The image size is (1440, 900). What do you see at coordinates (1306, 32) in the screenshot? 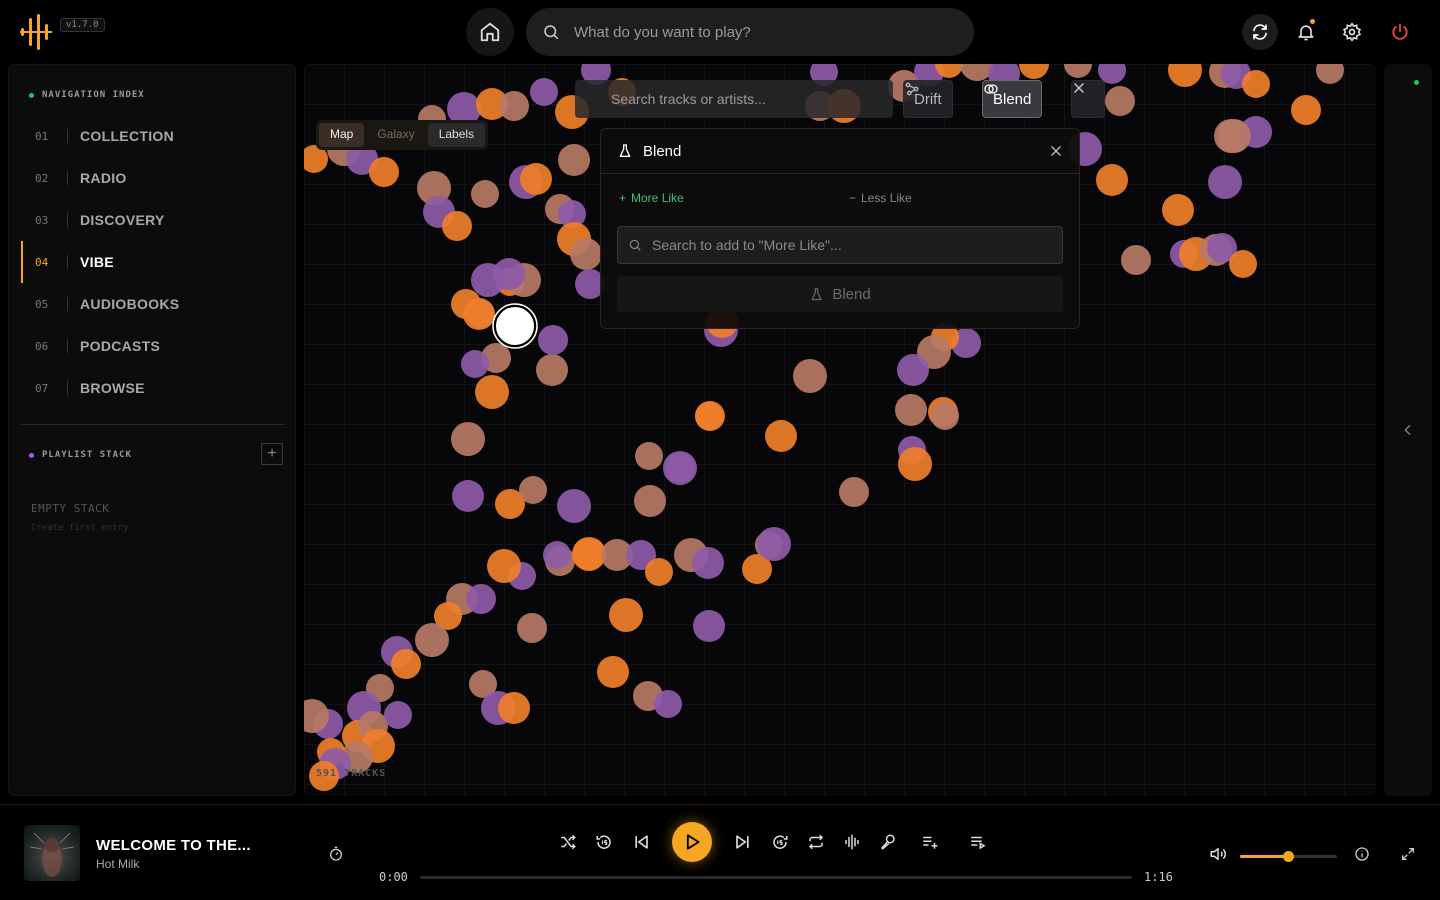
I see `notifications-button` at bounding box center [1306, 32].